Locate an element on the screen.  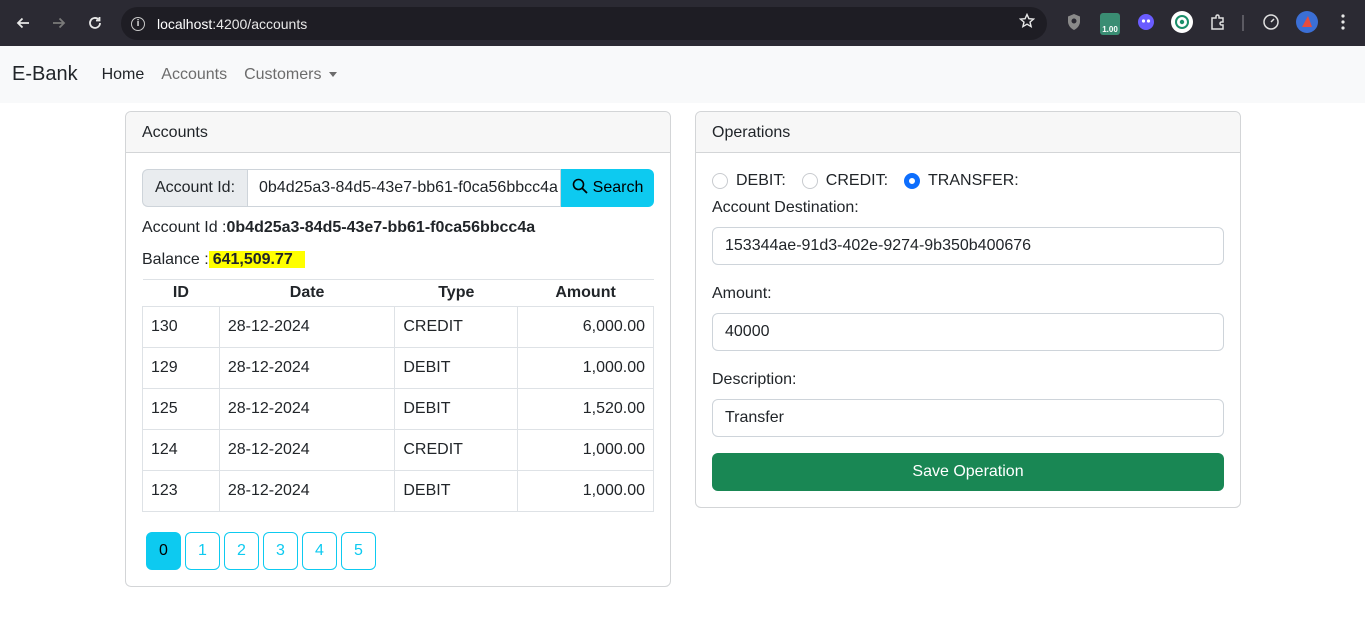
amount-label: Amount: is located at coordinates (742, 293).